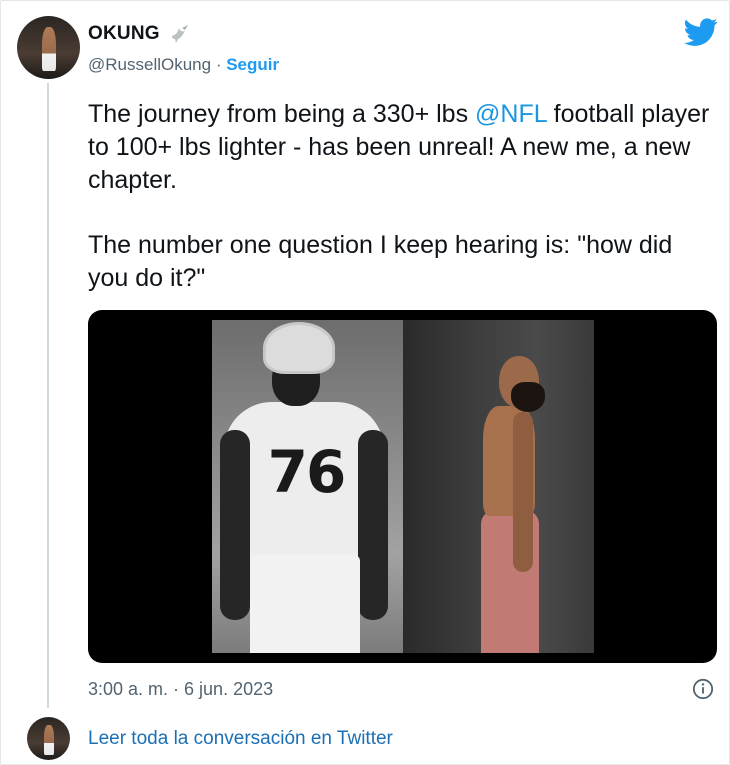  Describe the element at coordinates (307, 472) in the screenshot. I see `jersey-number: 76` at that location.